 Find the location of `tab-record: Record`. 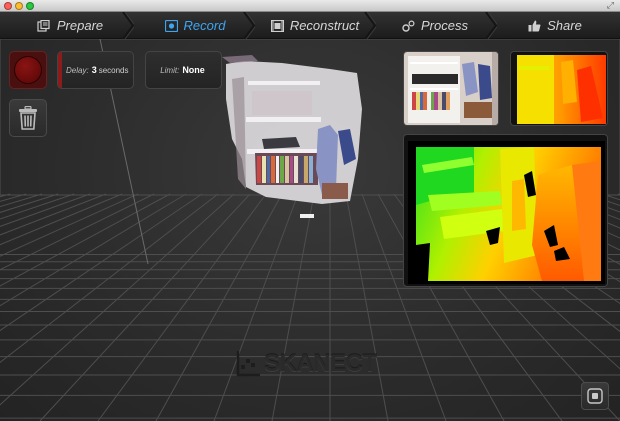

tab-record: Record is located at coordinates (195, 25).